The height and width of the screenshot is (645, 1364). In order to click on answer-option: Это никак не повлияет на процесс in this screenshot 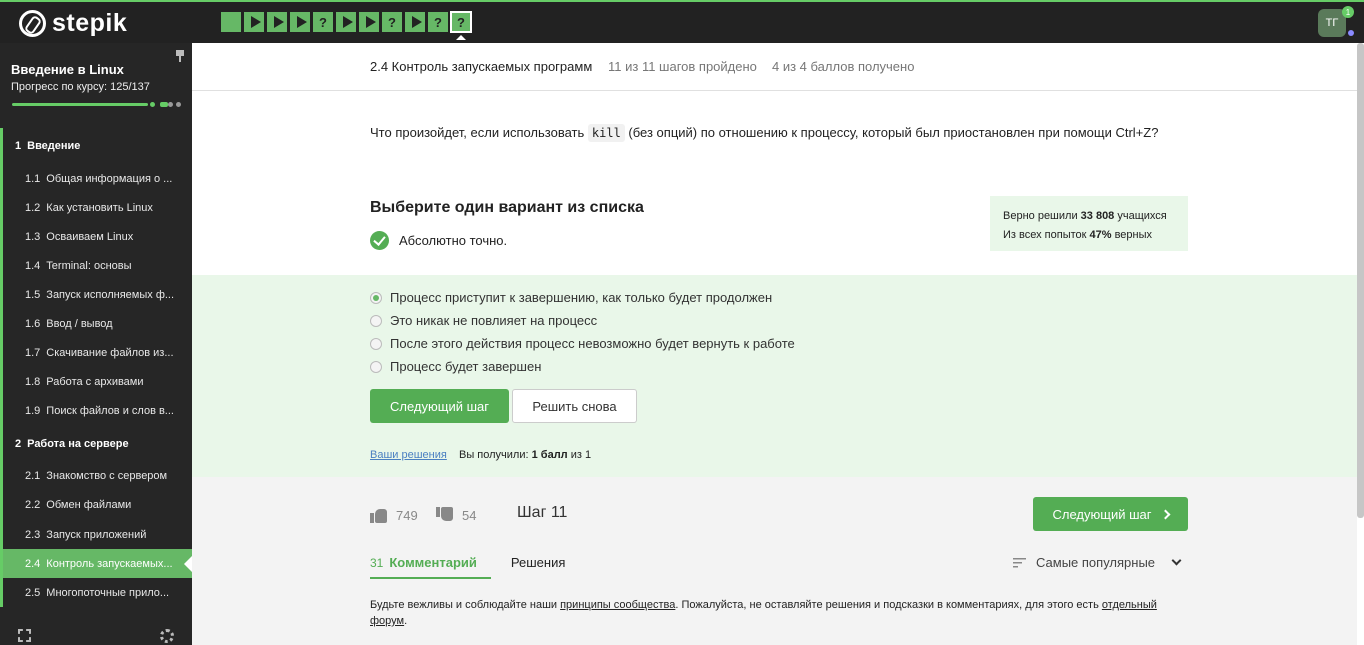, I will do `click(483, 320)`.